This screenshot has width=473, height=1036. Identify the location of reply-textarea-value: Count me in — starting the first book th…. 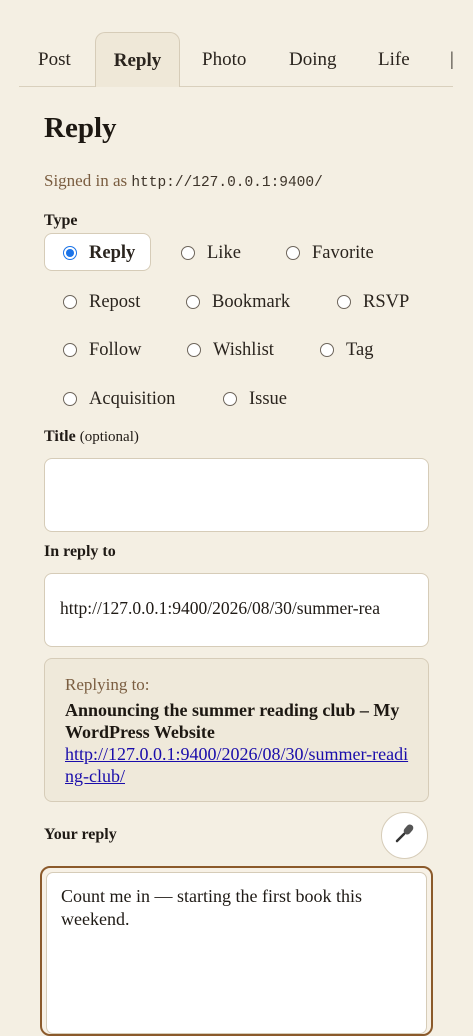
(211, 907).